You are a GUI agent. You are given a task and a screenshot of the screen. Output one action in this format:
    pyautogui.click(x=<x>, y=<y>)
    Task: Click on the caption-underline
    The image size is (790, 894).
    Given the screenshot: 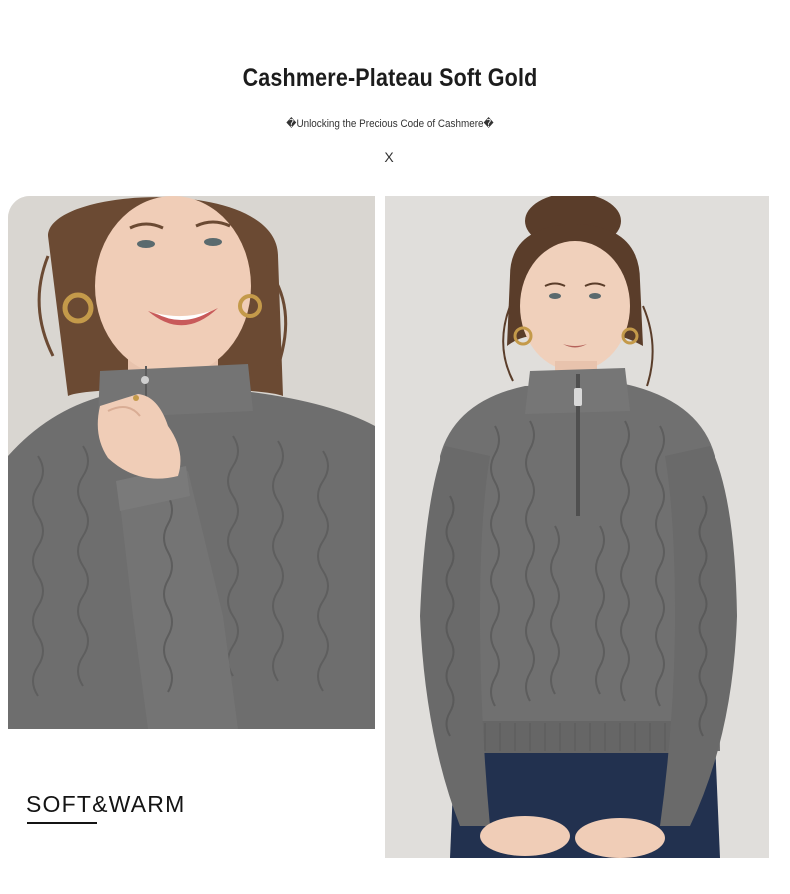 What is the action you would take?
    pyautogui.click(x=62, y=823)
    